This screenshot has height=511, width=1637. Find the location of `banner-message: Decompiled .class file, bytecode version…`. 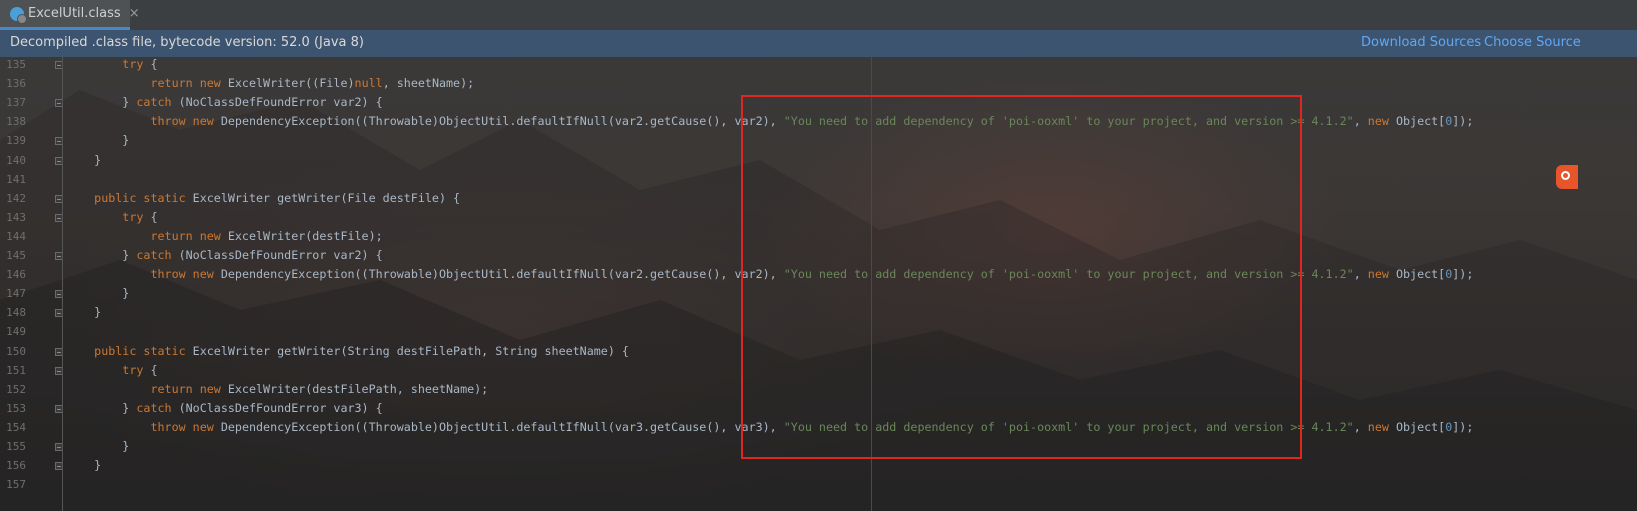

banner-message: Decompiled .class file, bytecode version… is located at coordinates (187, 42).